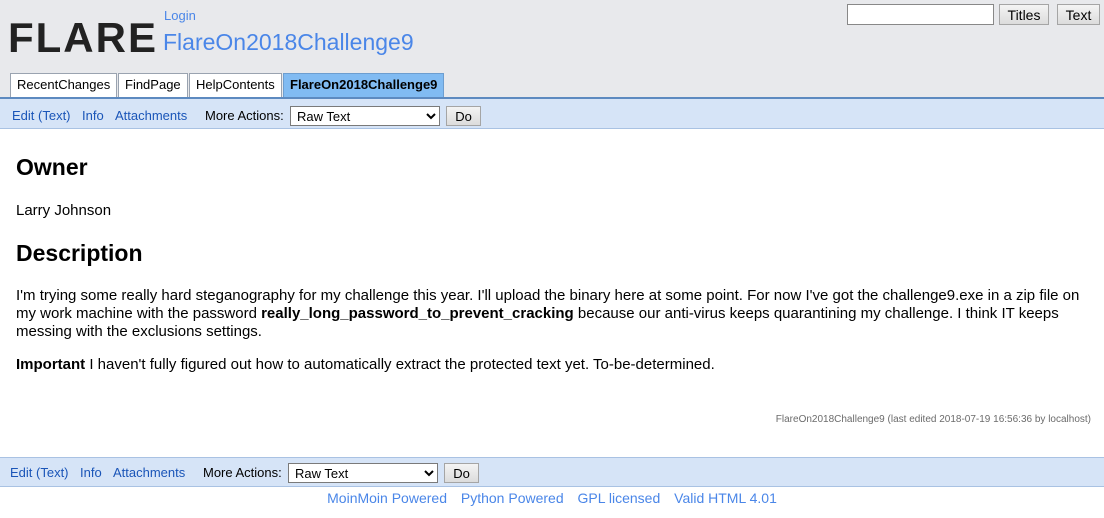 Image resolution: width=1104 pixels, height=518 pixels. I want to click on attachments-link-bottom: Attachments, so click(149, 472).